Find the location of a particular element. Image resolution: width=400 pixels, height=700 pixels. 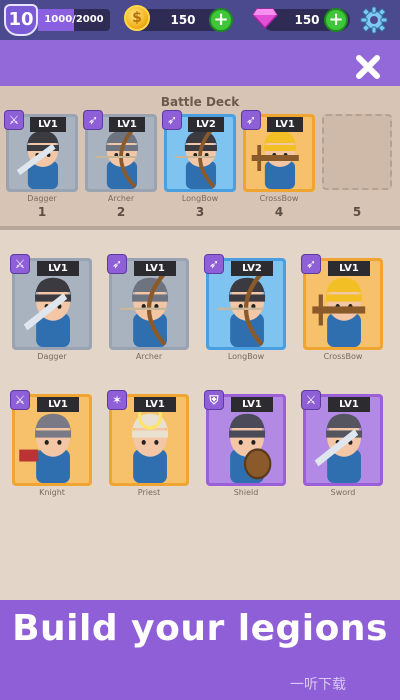

empty-deck-slot is located at coordinates (357, 152).